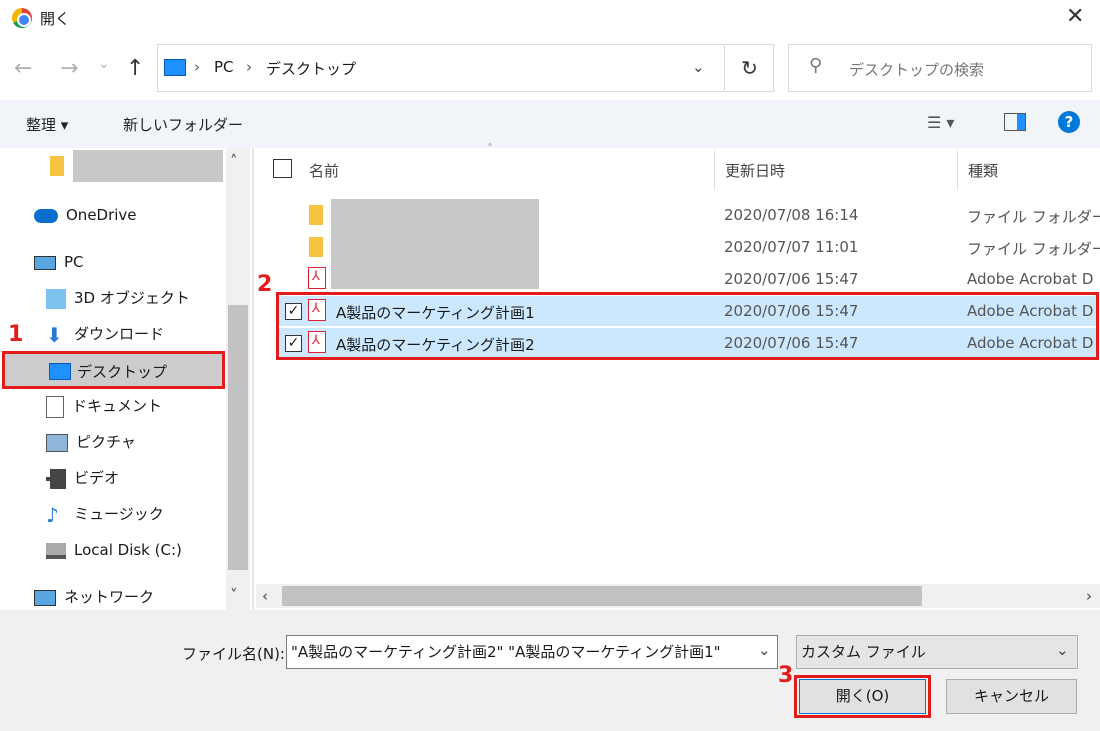  What do you see at coordinates (311, 68) in the screenshot?
I see `breadcrumb-desktop: デスクトップ` at bounding box center [311, 68].